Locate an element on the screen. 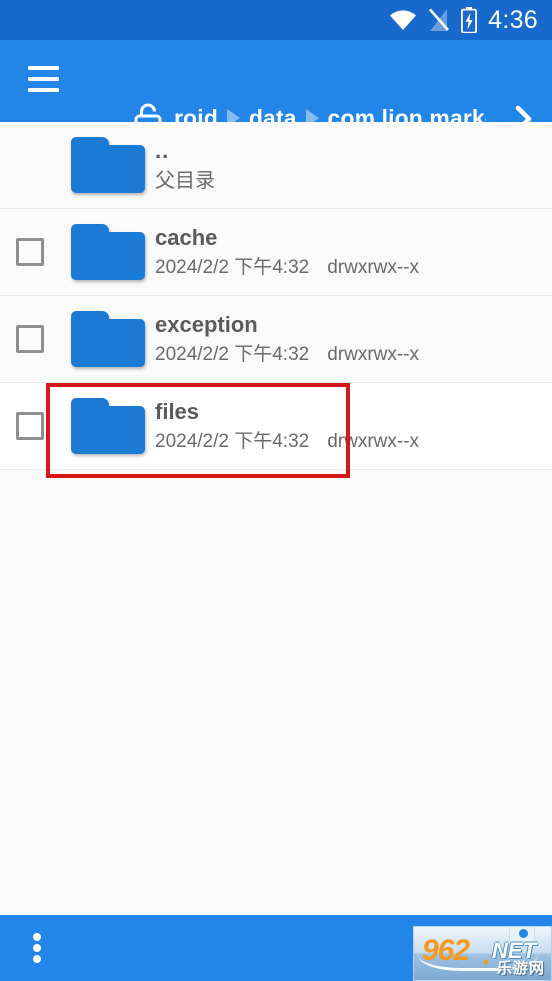  signal-off-icon is located at coordinates (439, 20).